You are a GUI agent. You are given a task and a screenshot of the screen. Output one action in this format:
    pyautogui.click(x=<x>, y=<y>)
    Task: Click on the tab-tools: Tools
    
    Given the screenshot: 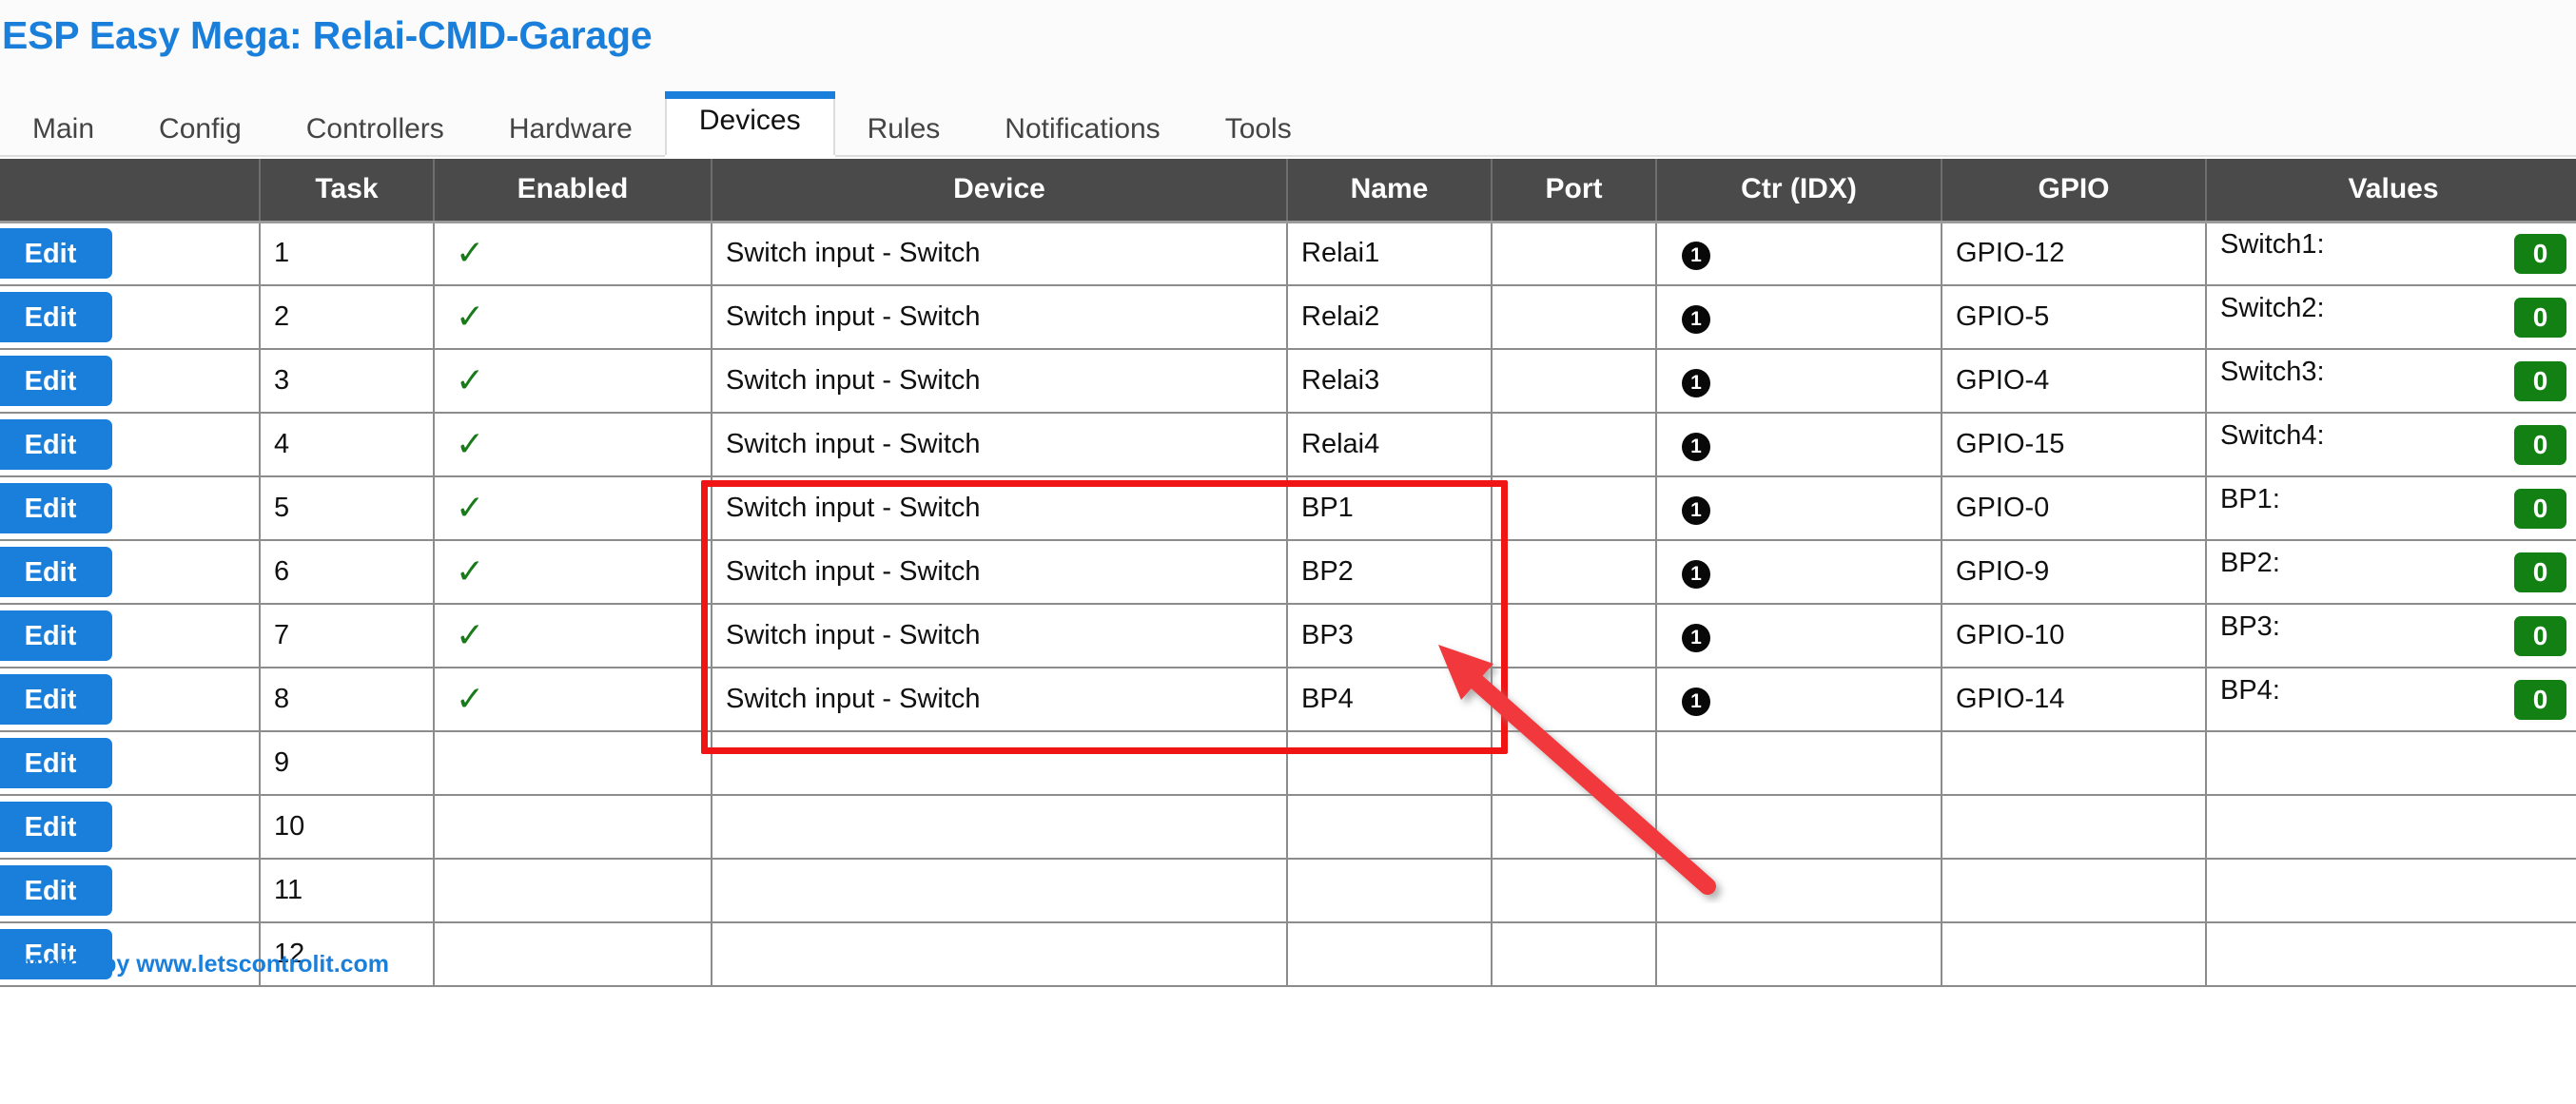 What is the action you would take?
    pyautogui.click(x=1258, y=129)
    